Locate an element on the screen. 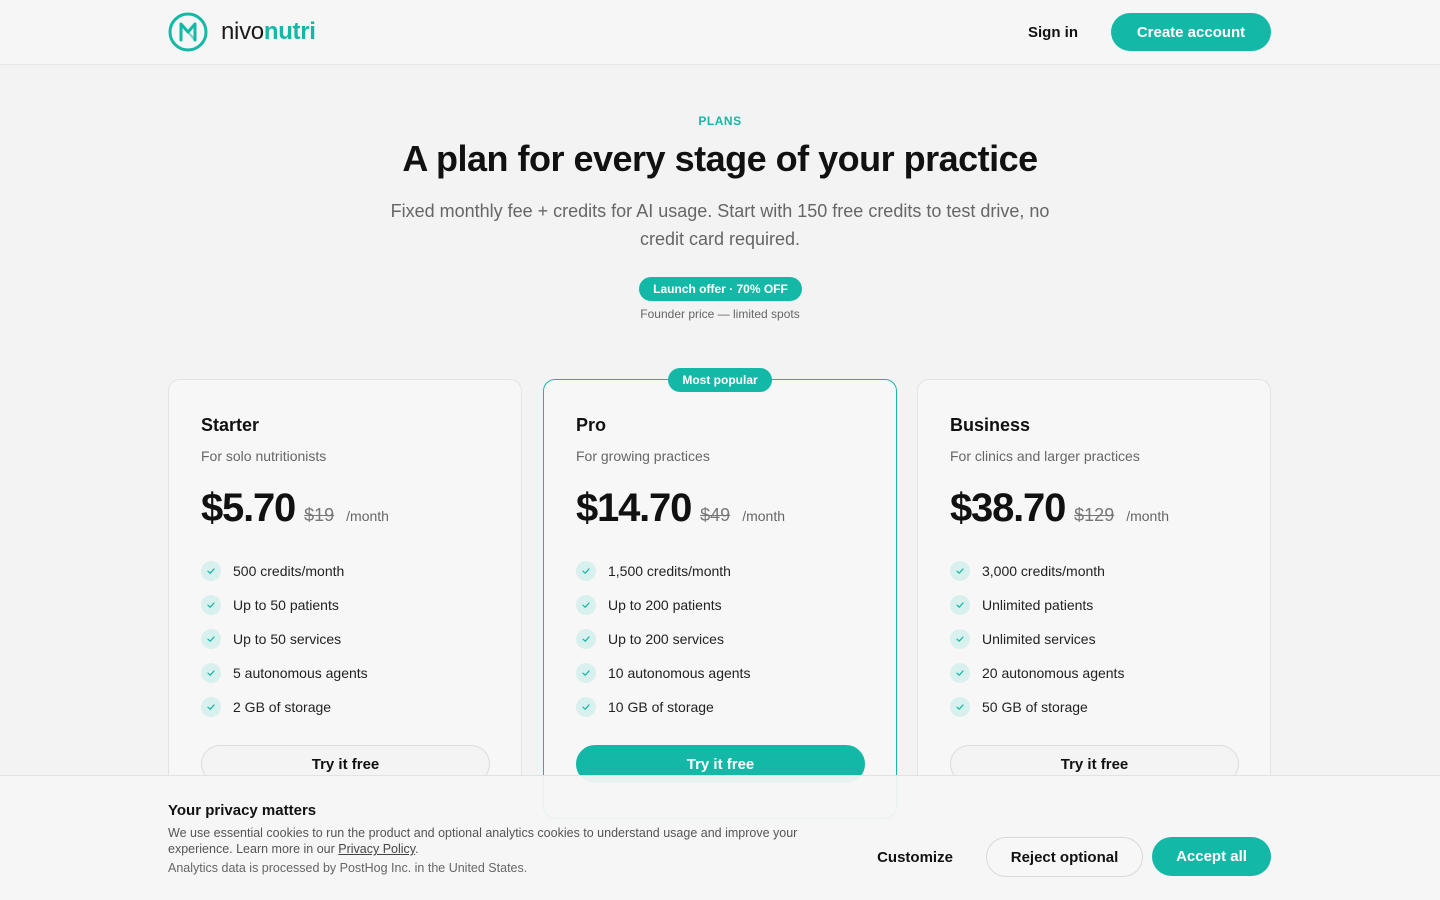 This screenshot has width=1440, height=900. feature-label: 3,000 credits/month is located at coordinates (1043, 571).